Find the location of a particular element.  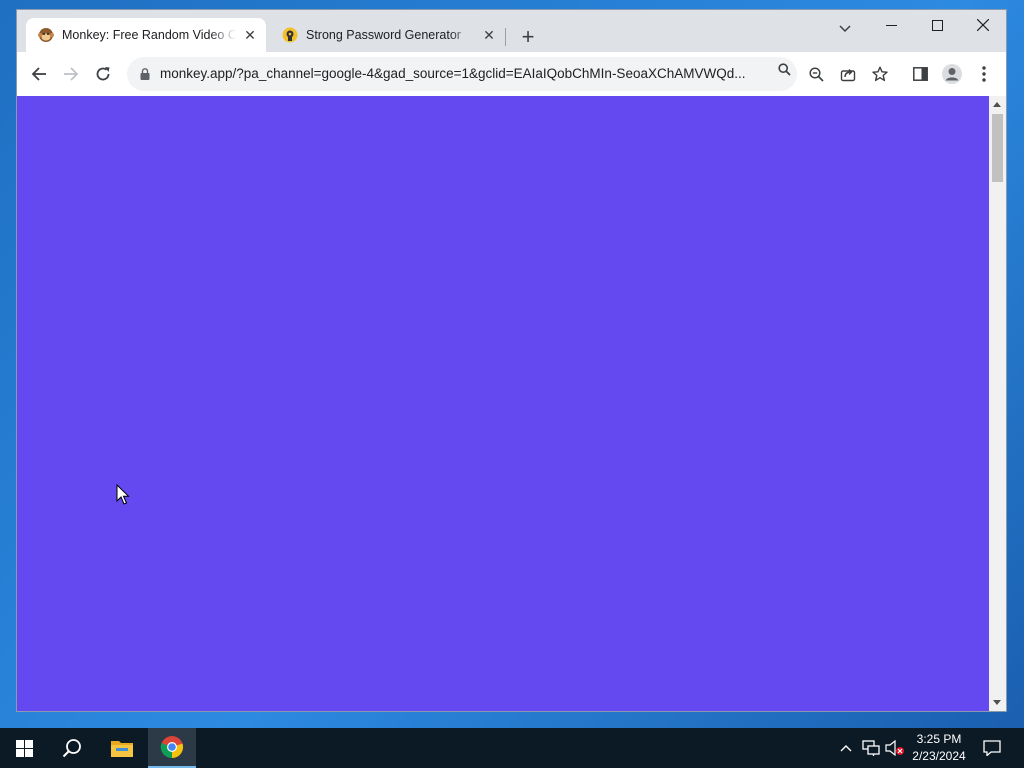

reload-icon is located at coordinates (103, 74).